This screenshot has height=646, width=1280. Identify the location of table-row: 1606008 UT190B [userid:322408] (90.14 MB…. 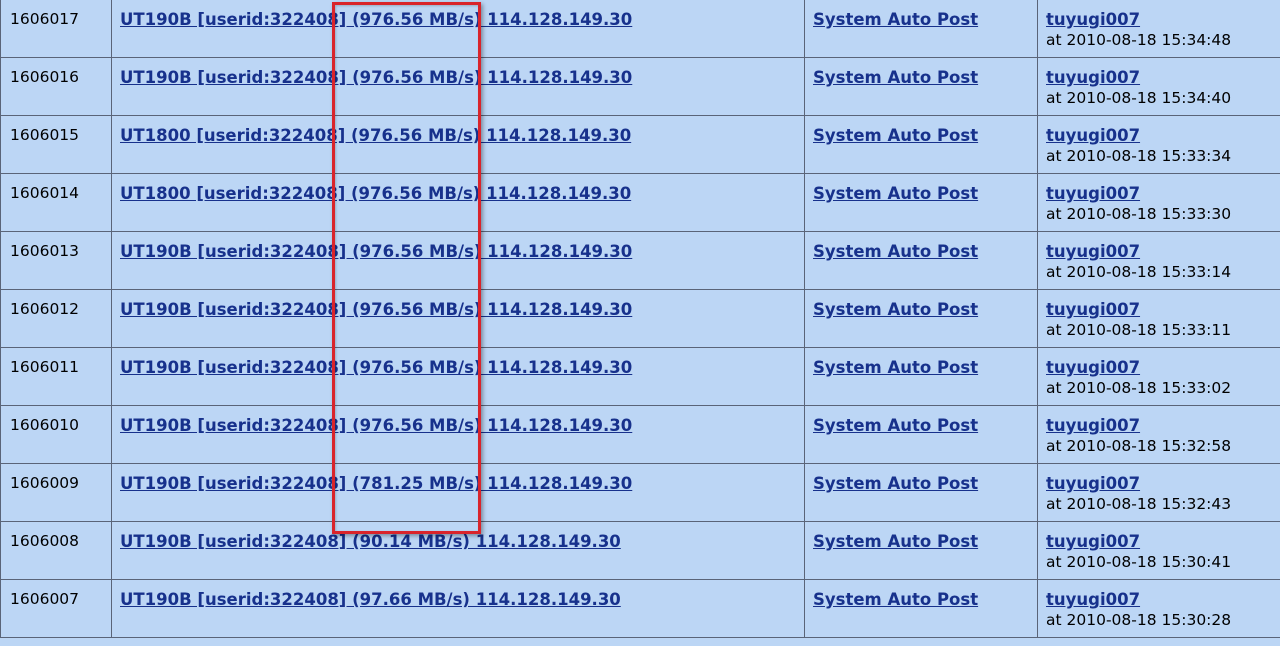
(640, 550).